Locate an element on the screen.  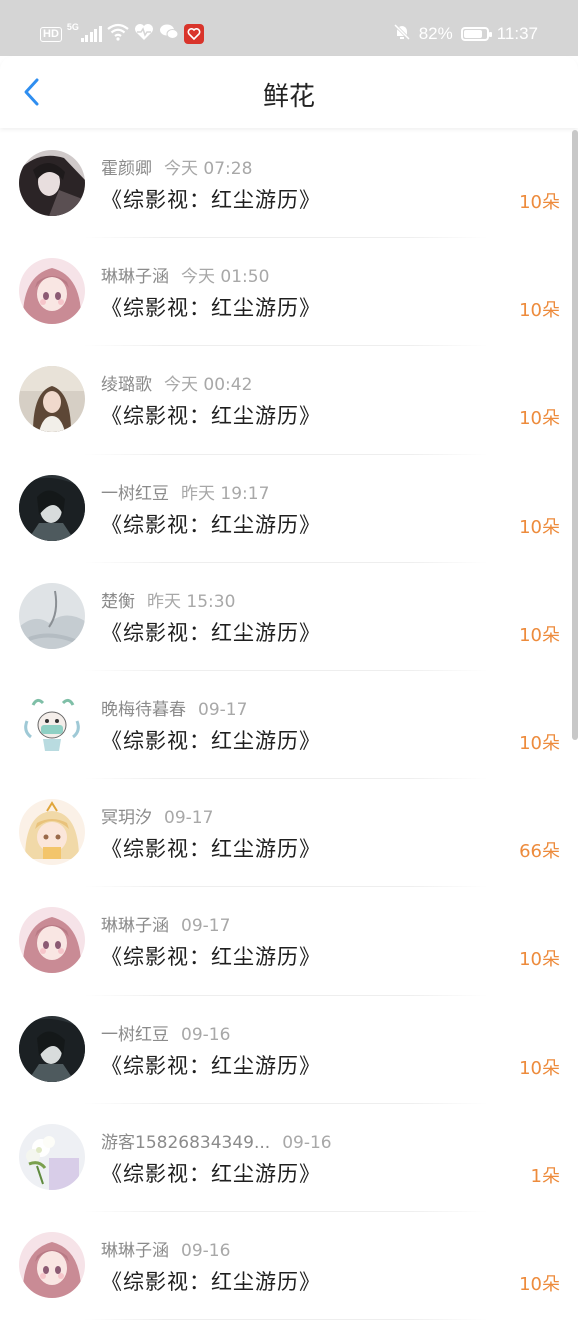
list-item: 晚梅待暮春 09-17 《综影视：红尘游历》 10朵 is located at coordinates (289, 725).